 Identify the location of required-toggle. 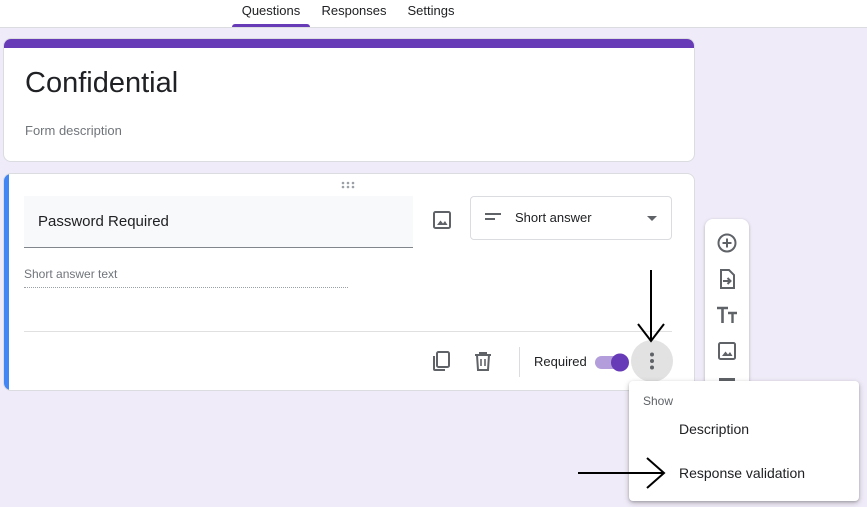
(613, 362).